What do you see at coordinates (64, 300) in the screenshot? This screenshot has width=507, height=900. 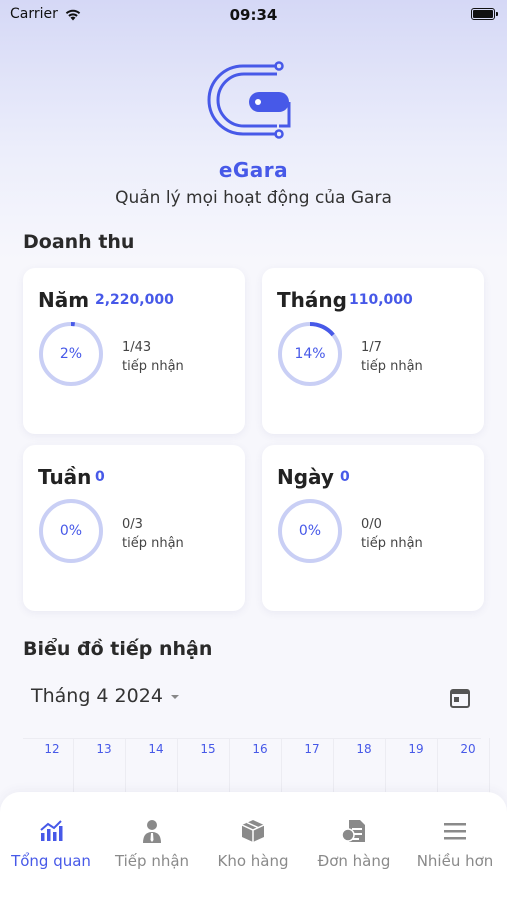 I see `card-period: Năm` at bounding box center [64, 300].